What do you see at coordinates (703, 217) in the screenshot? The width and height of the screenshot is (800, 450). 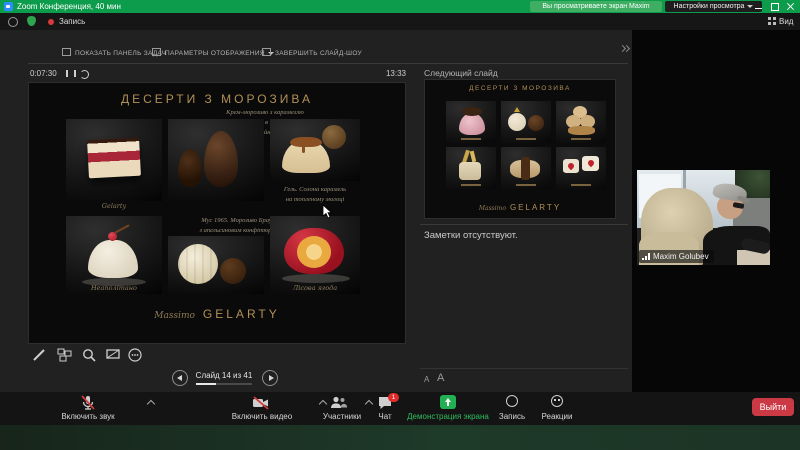 I see `webcam-tile: Maxim Golubev` at bounding box center [703, 217].